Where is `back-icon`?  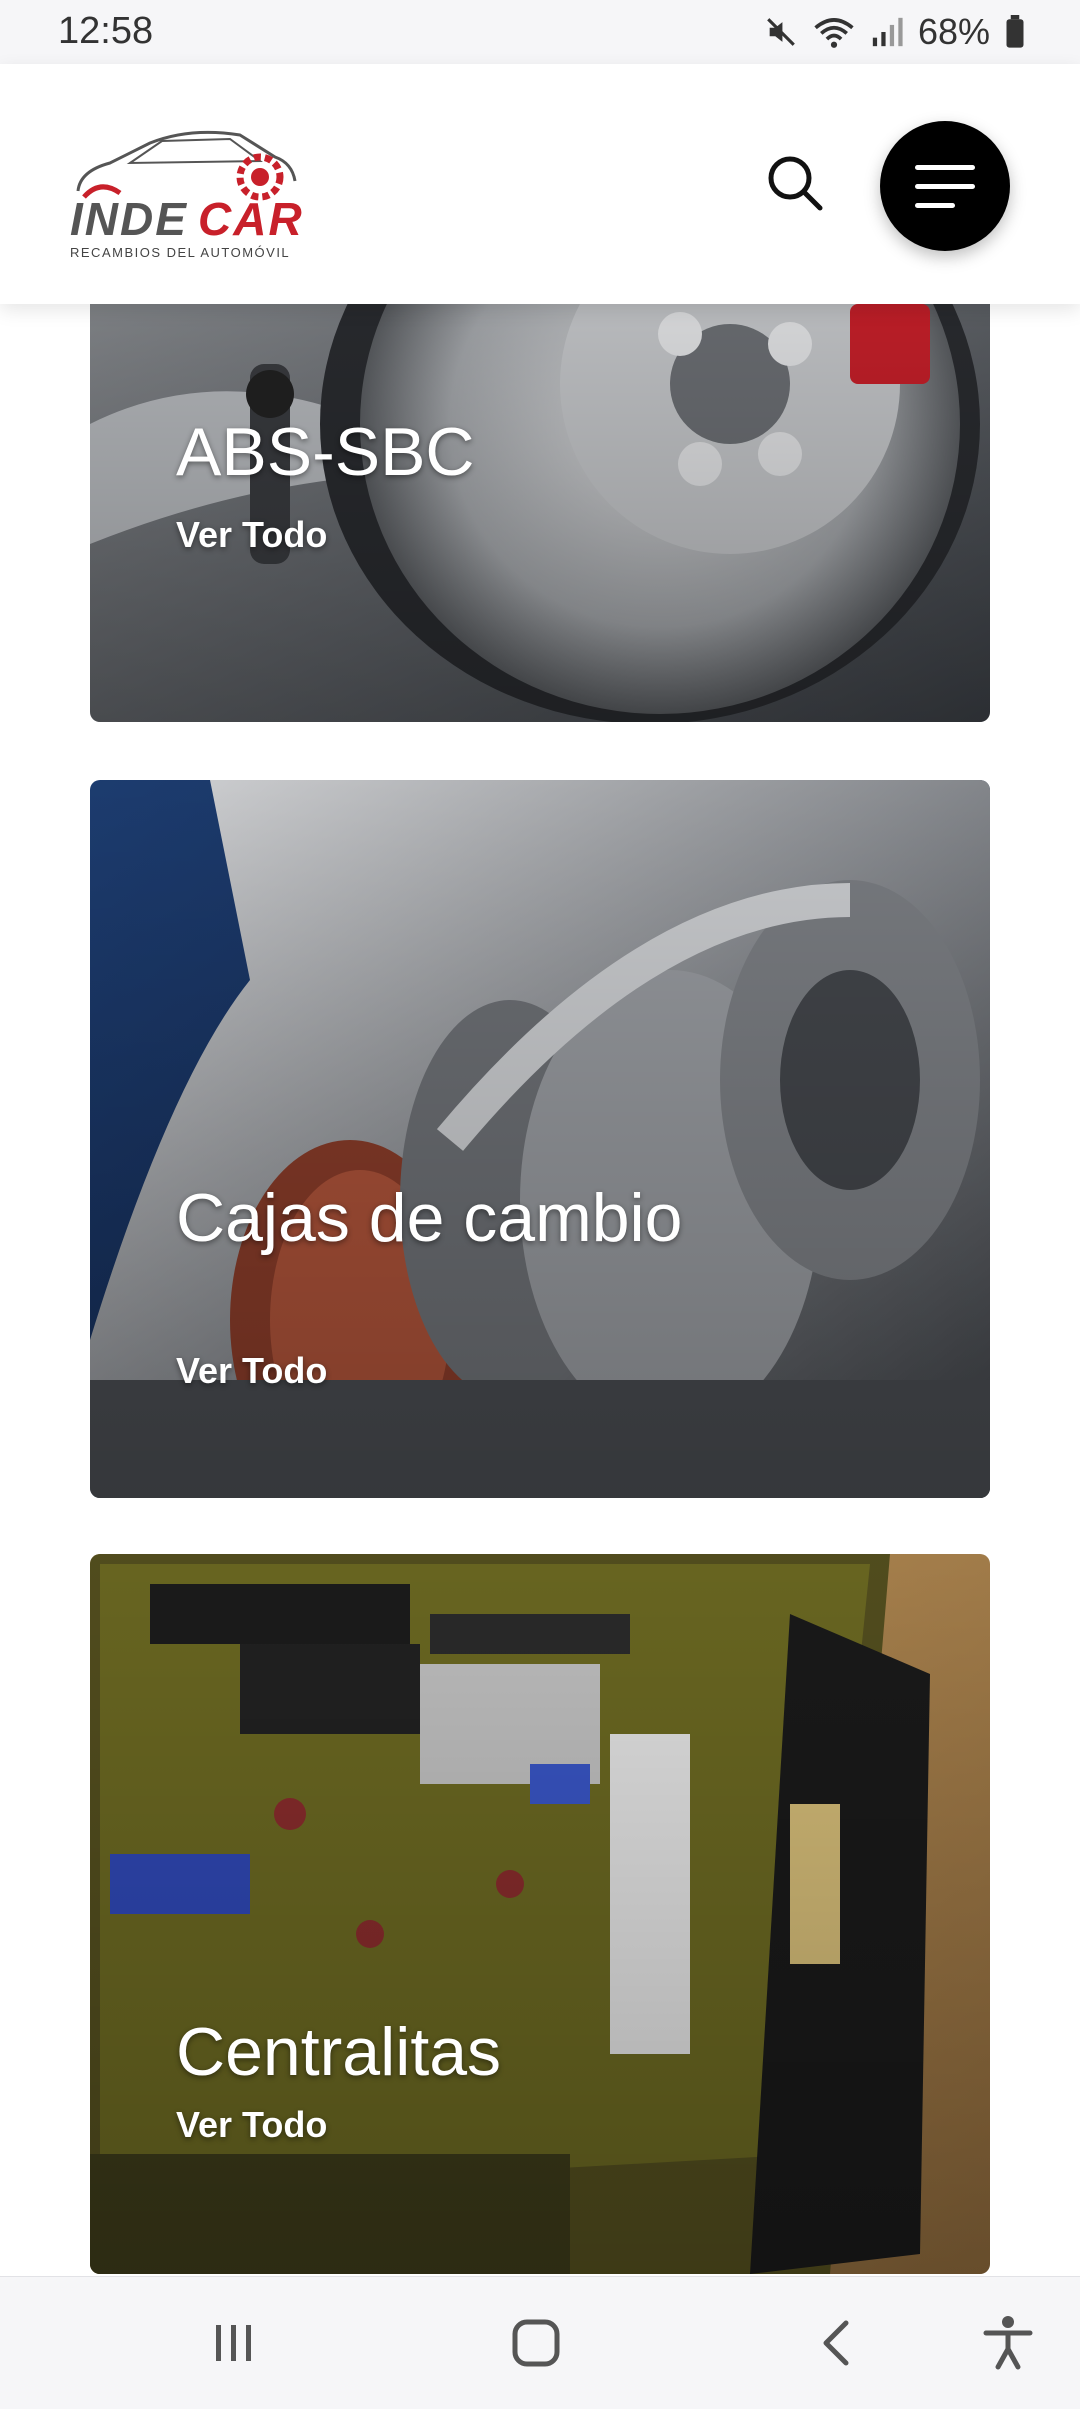 back-icon is located at coordinates (836, 2343).